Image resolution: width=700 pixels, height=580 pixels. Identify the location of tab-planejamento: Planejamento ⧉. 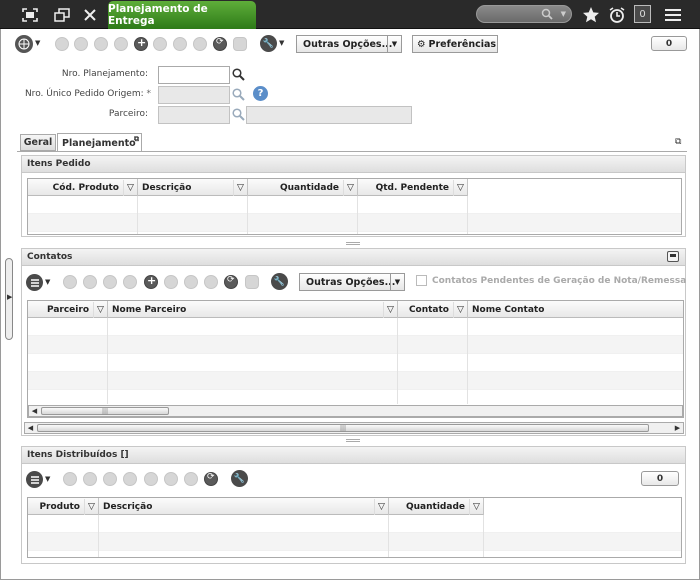
(99, 142).